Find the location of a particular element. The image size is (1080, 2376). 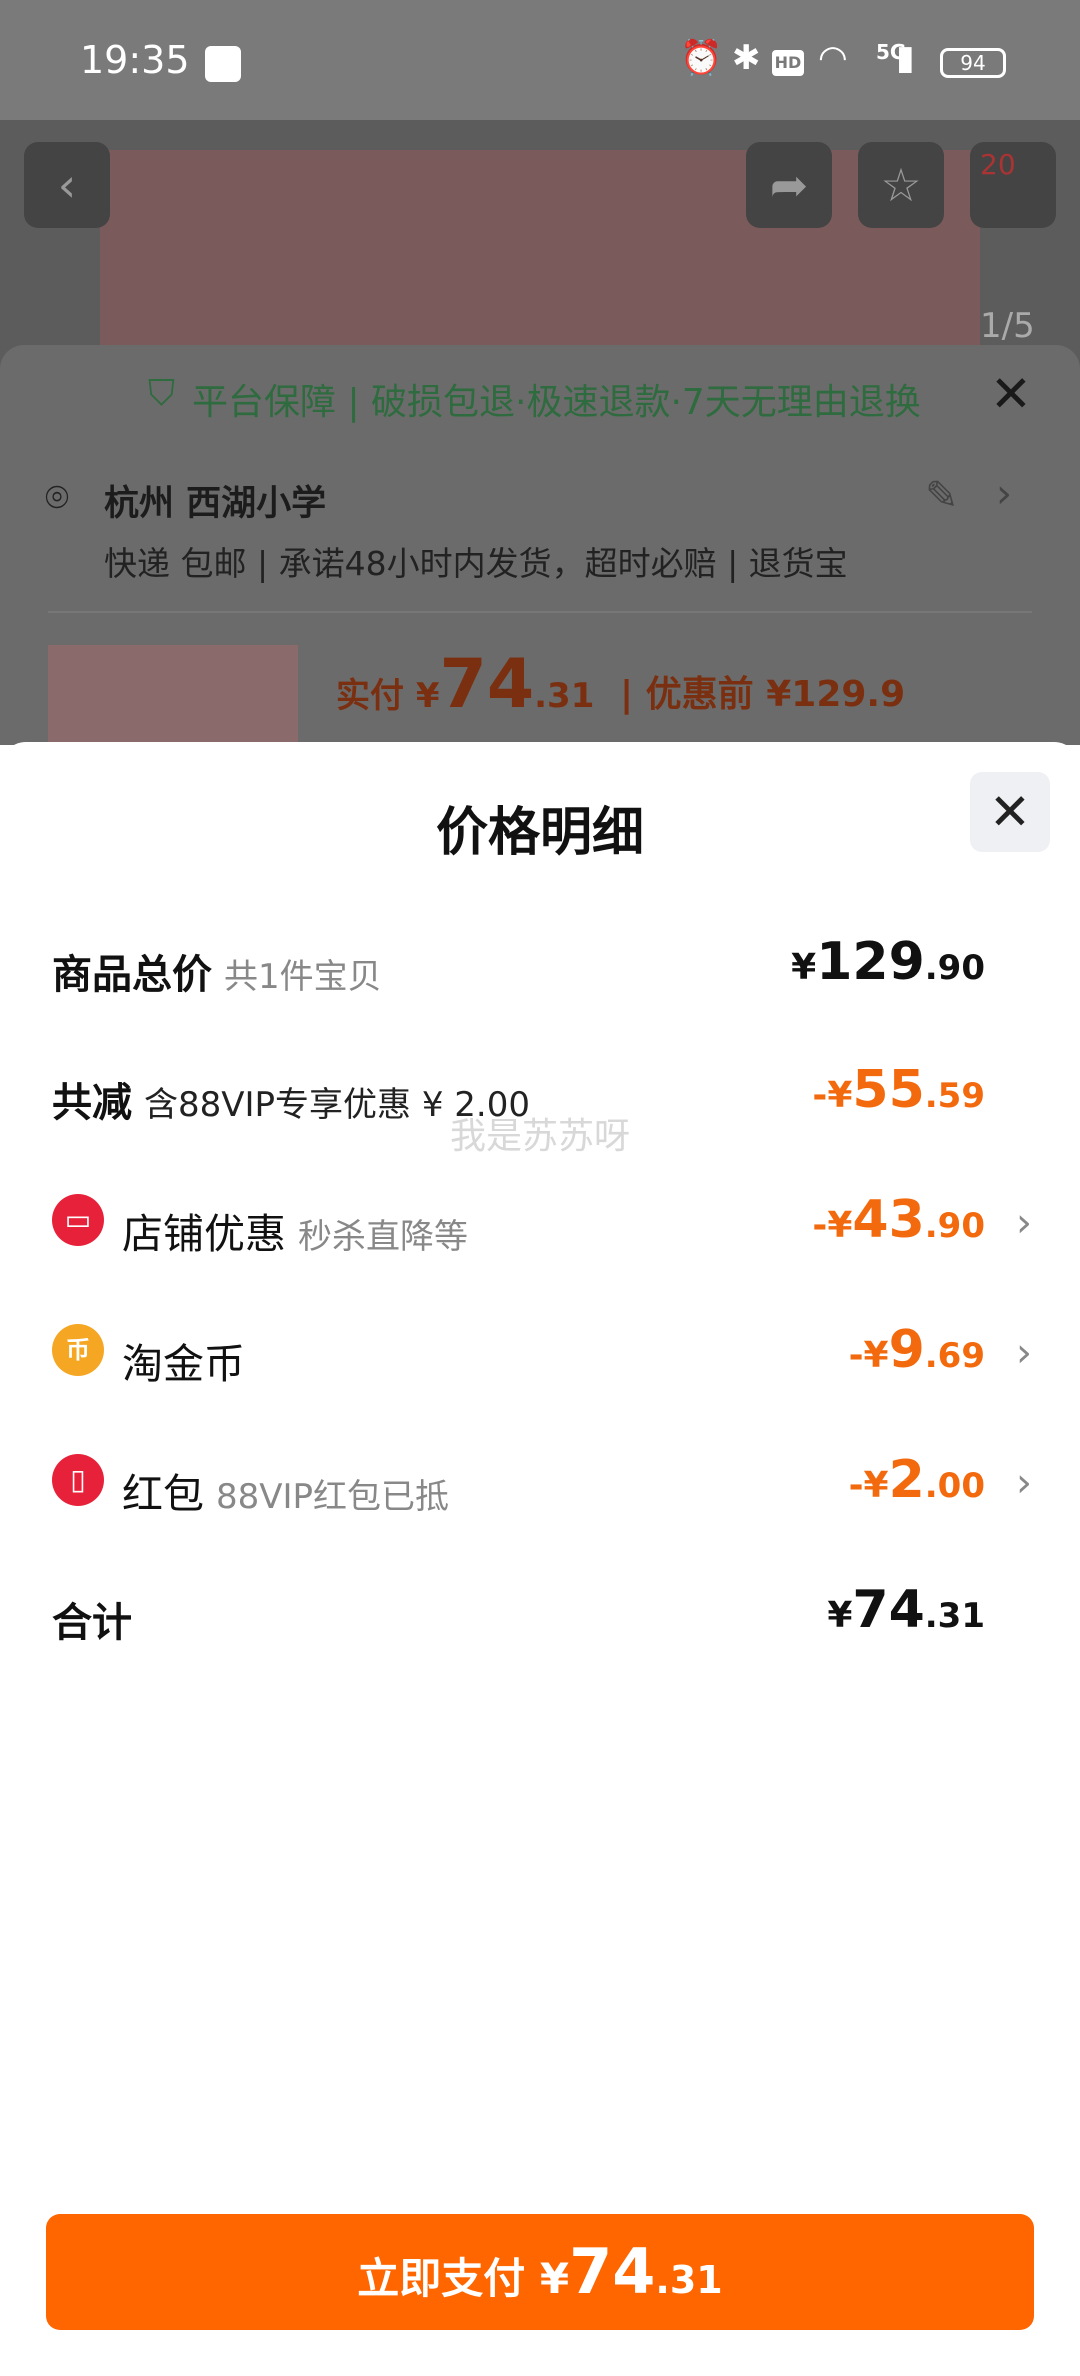

coin-icon: 币 is located at coordinates (78, 1350).